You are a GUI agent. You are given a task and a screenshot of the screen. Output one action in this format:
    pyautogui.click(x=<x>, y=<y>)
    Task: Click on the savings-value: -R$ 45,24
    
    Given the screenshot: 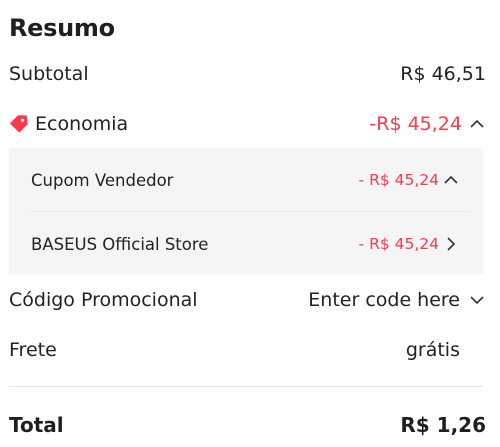 What is the action you would take?
    pyautogui.click(x=415, y=124)
    